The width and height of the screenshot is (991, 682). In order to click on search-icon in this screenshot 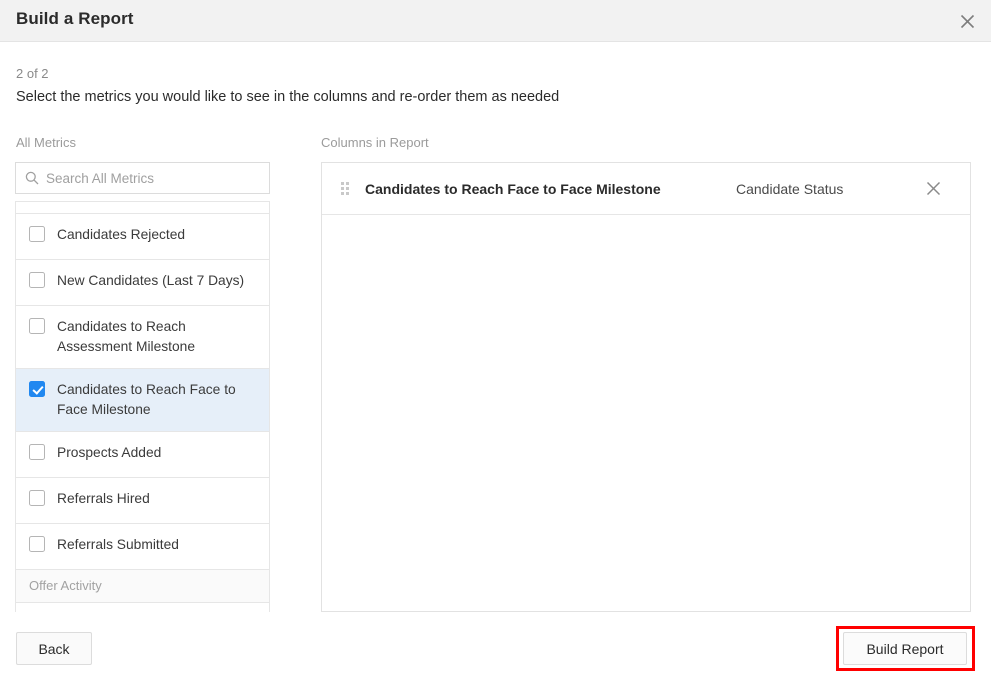, I will do `click(32, 178)`.